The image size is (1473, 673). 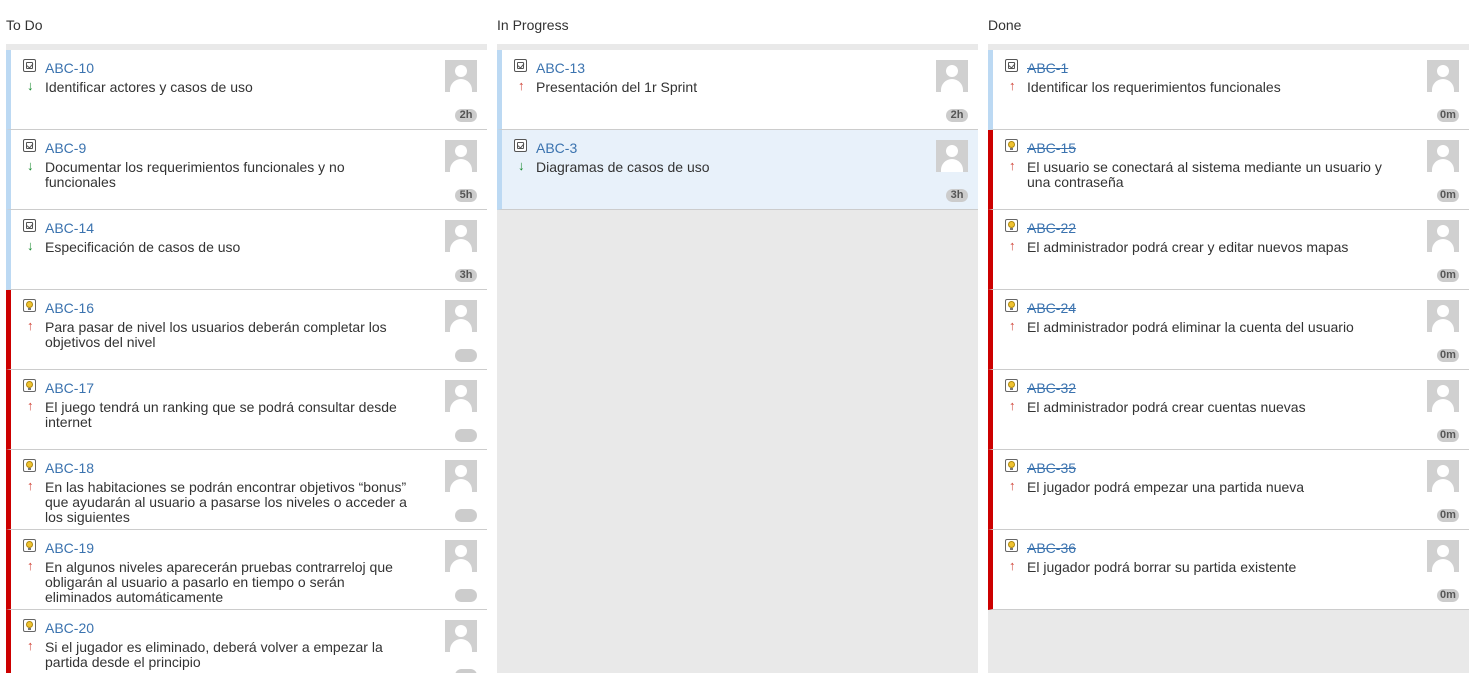 I want to click on issue-card: ABC-14 ↓ Especificación de casos de uso 3h, so click(x=246, y=250).